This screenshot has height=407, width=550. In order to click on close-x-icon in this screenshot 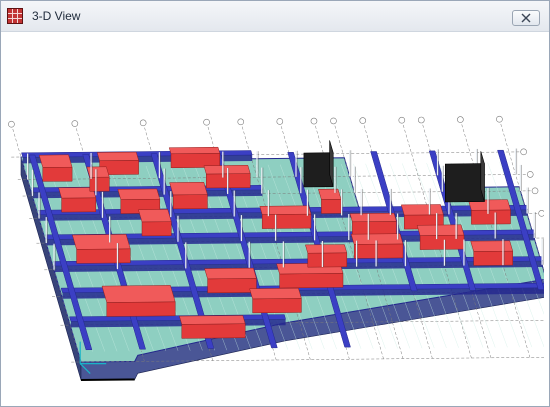, I will do `click(526, 18)`.